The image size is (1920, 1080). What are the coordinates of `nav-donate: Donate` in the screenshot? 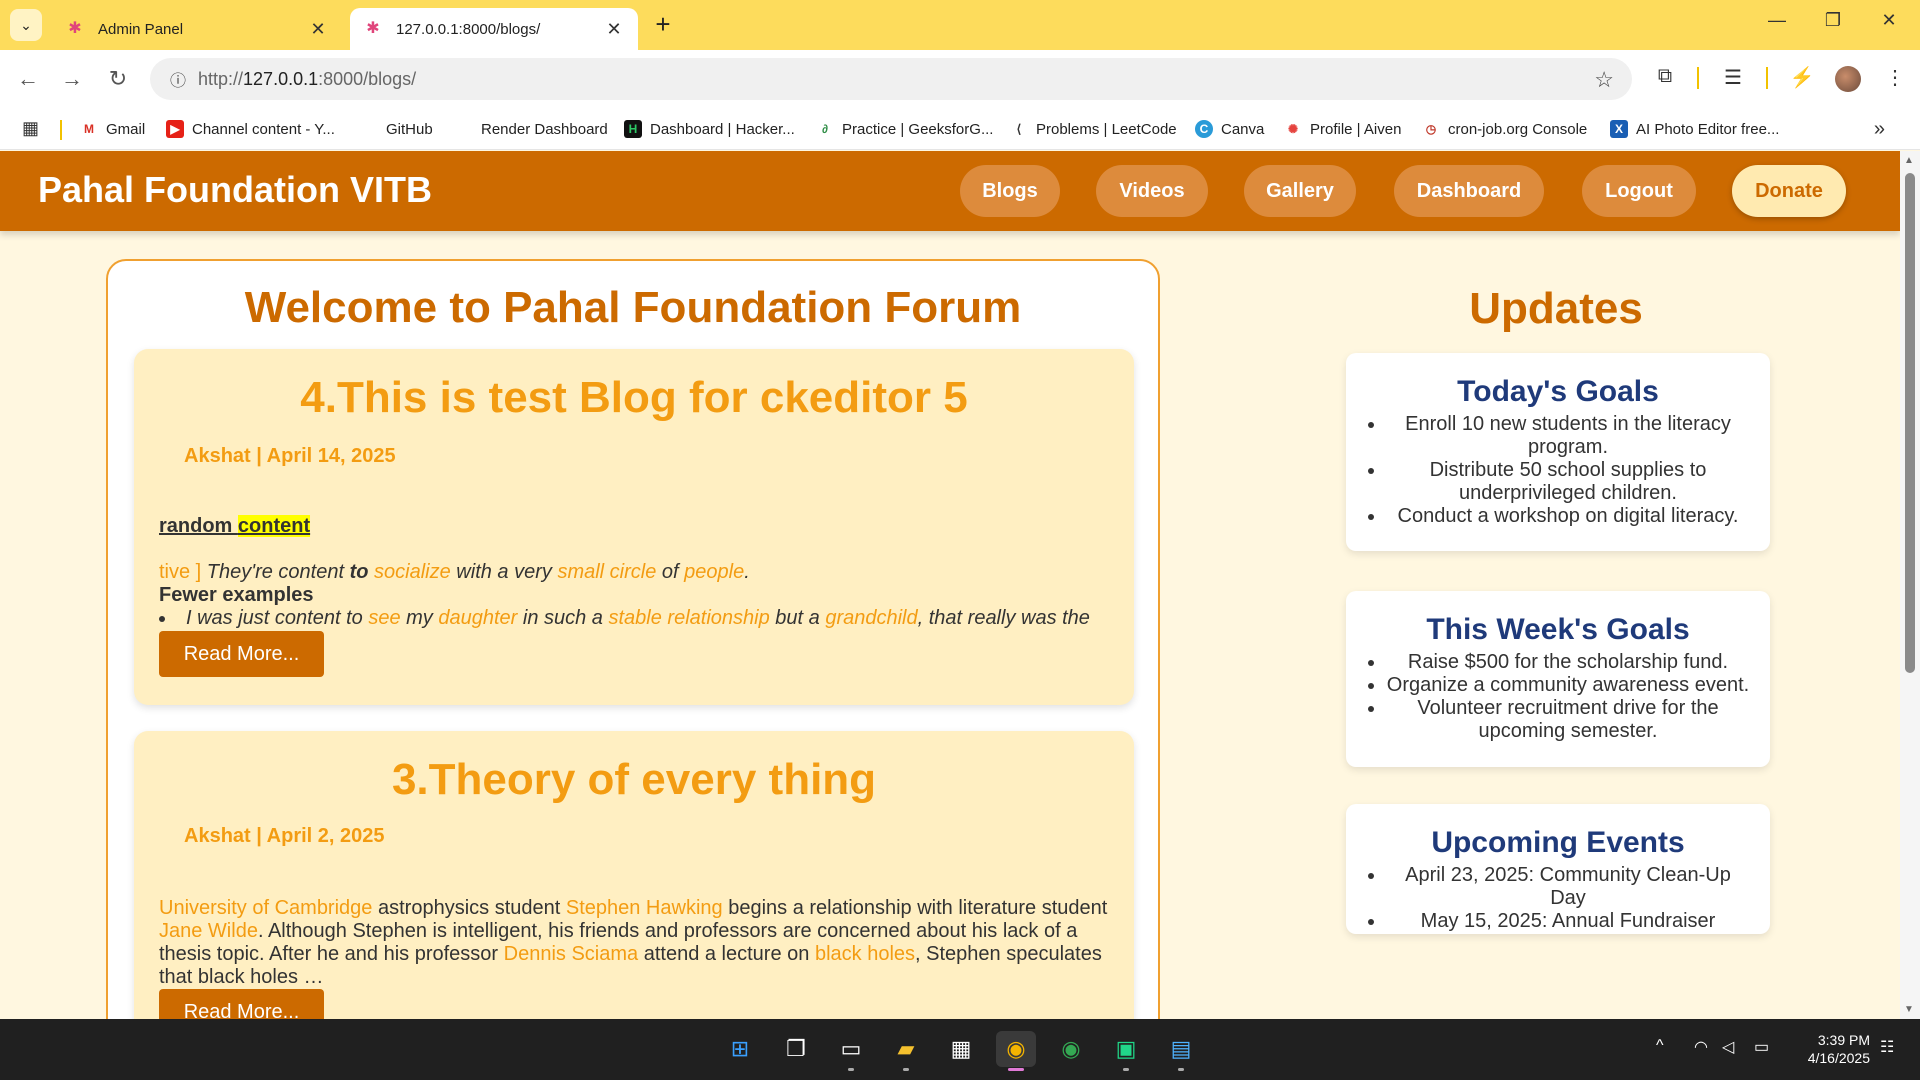 It's located at (1789, 191).